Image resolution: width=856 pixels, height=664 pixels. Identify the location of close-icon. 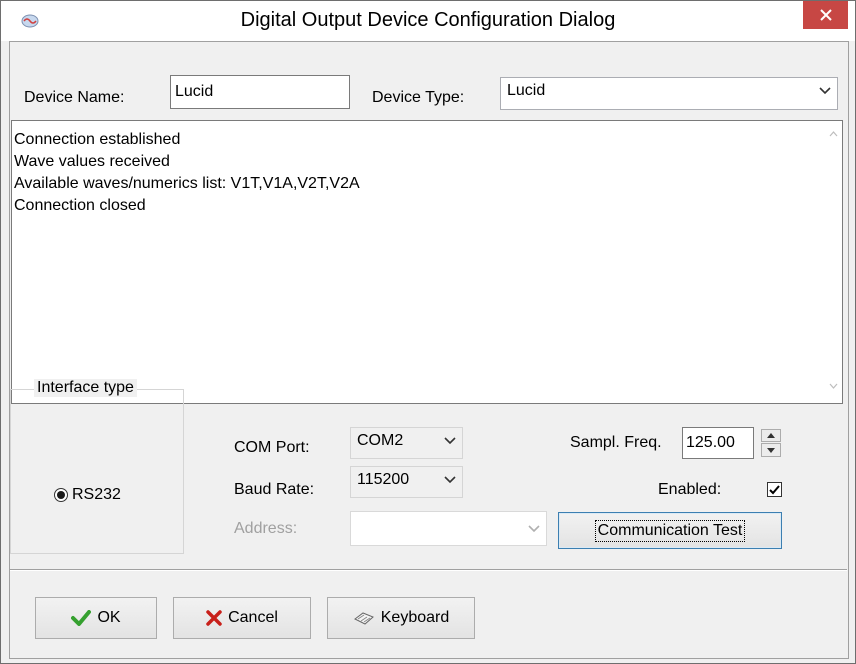
(825, 15).